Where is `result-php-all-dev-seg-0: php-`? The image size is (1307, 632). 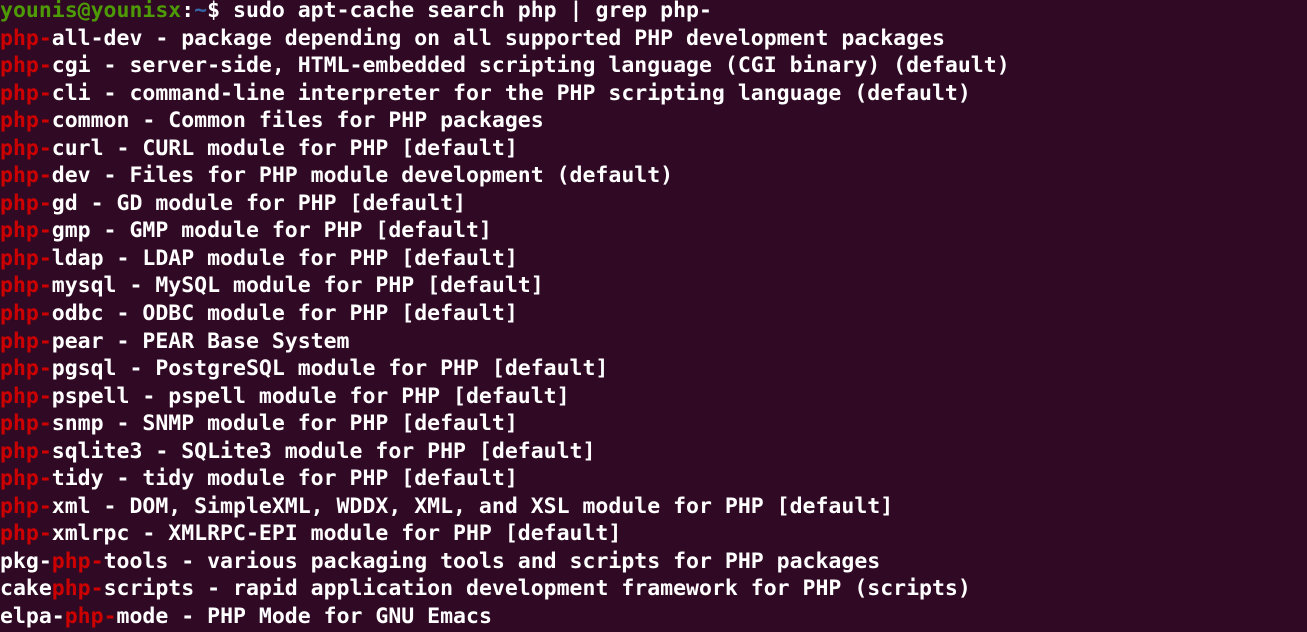
result-php-all-dev-seg-0: php- is located at coordinates (26, 38).